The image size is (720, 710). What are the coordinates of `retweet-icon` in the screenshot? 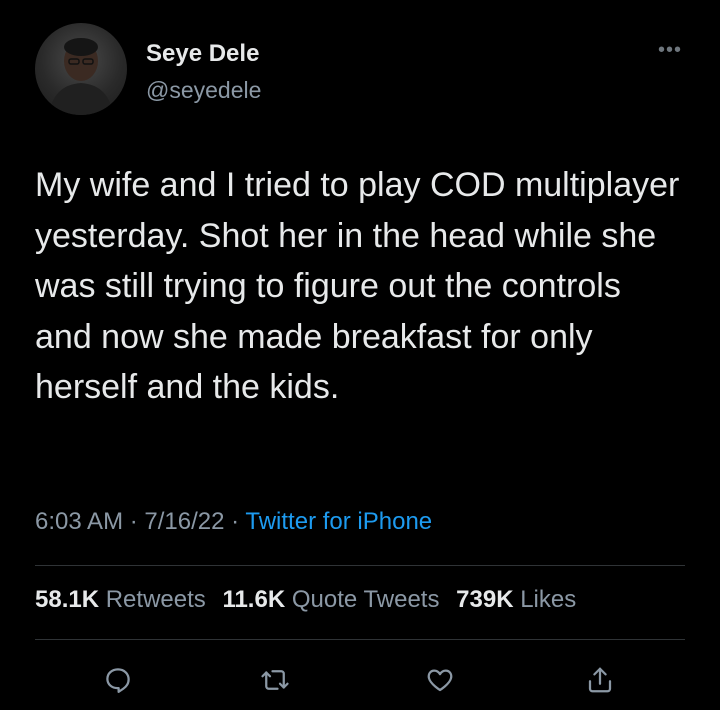 It's located at (275, 680).